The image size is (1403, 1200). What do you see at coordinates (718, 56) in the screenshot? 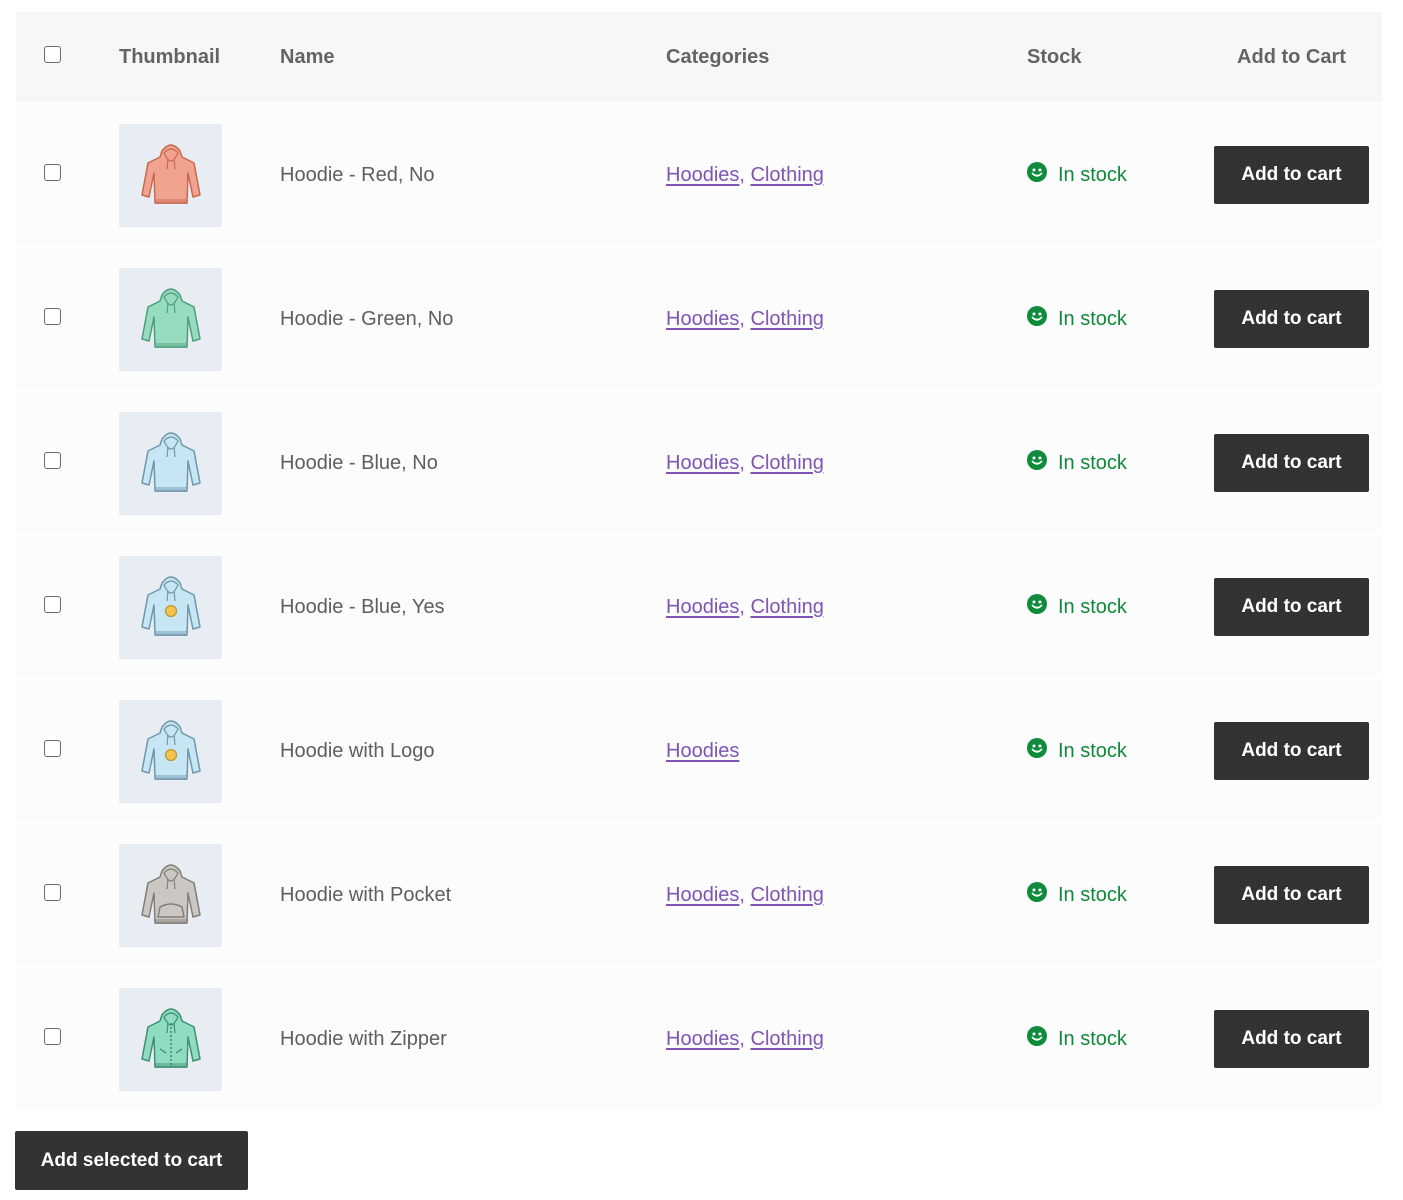
I see `header-categories: Categories` at bounding box center [718, 56].